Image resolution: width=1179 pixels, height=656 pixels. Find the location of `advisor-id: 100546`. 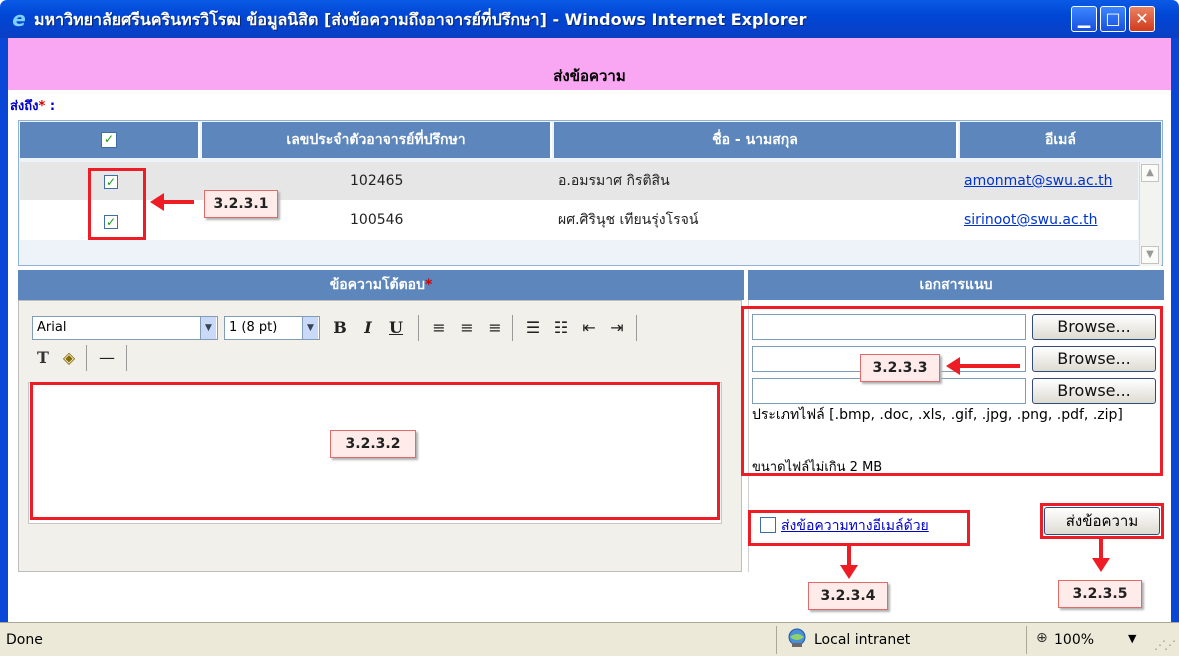

advisor-id: 100546 is located at coordinates (377, 220).